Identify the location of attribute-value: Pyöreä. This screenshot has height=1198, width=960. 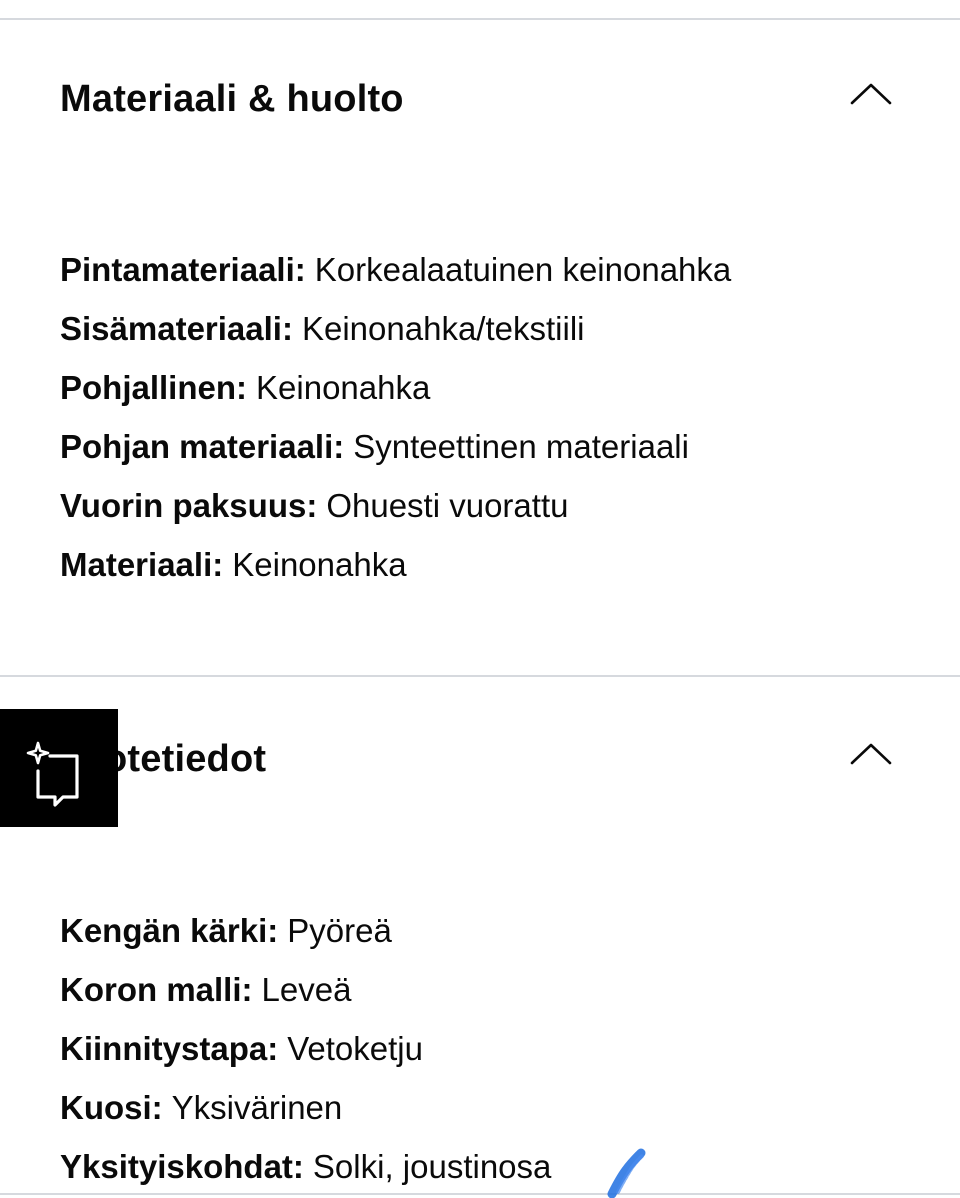
(339, 930).